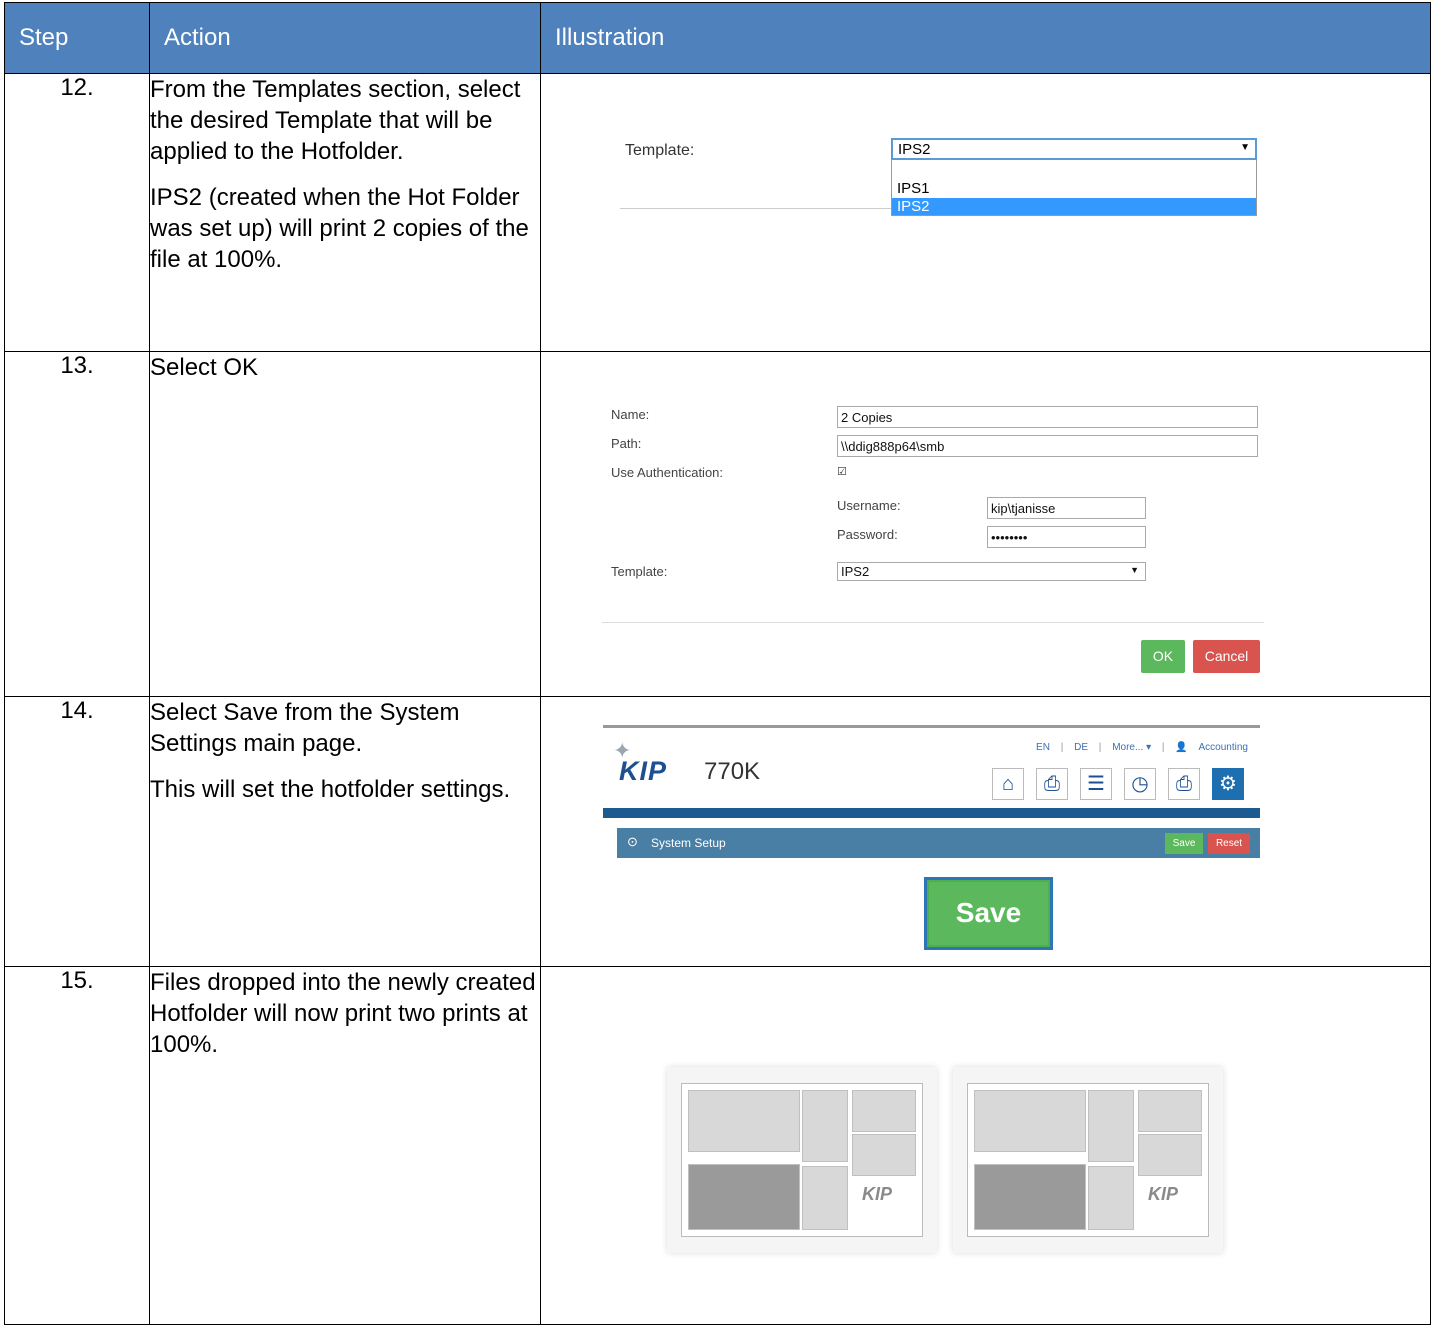  I want to click on password-label: Password:, so click(867, 534).